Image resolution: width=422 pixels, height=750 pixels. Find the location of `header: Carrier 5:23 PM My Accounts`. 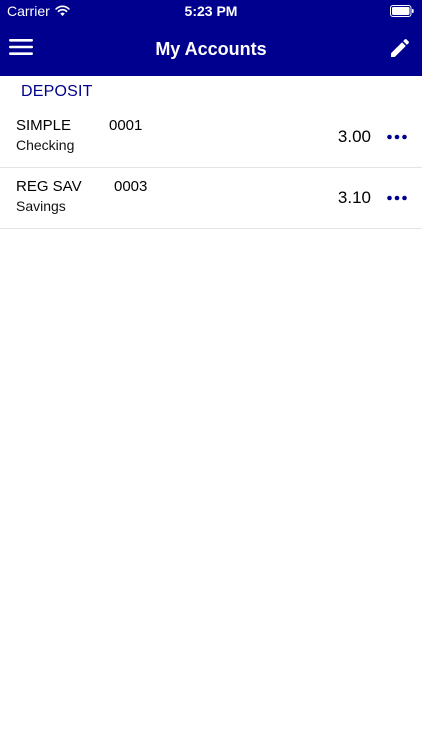

header: Carrier 5:23 PM My Accounts is located at coordinates (211, 38).